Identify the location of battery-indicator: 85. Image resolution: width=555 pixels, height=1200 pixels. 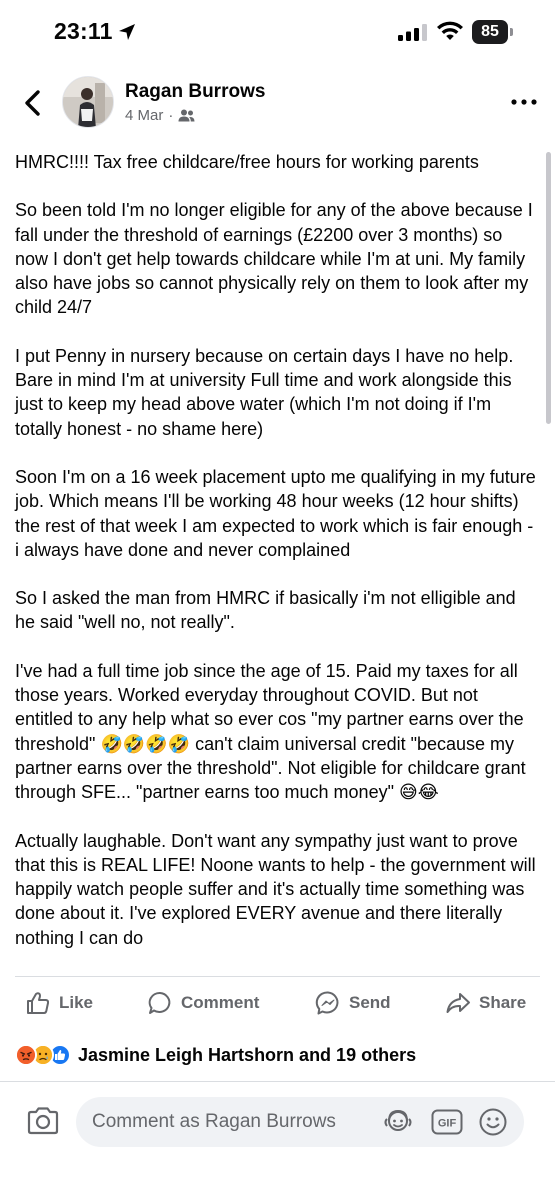
(493, 32).